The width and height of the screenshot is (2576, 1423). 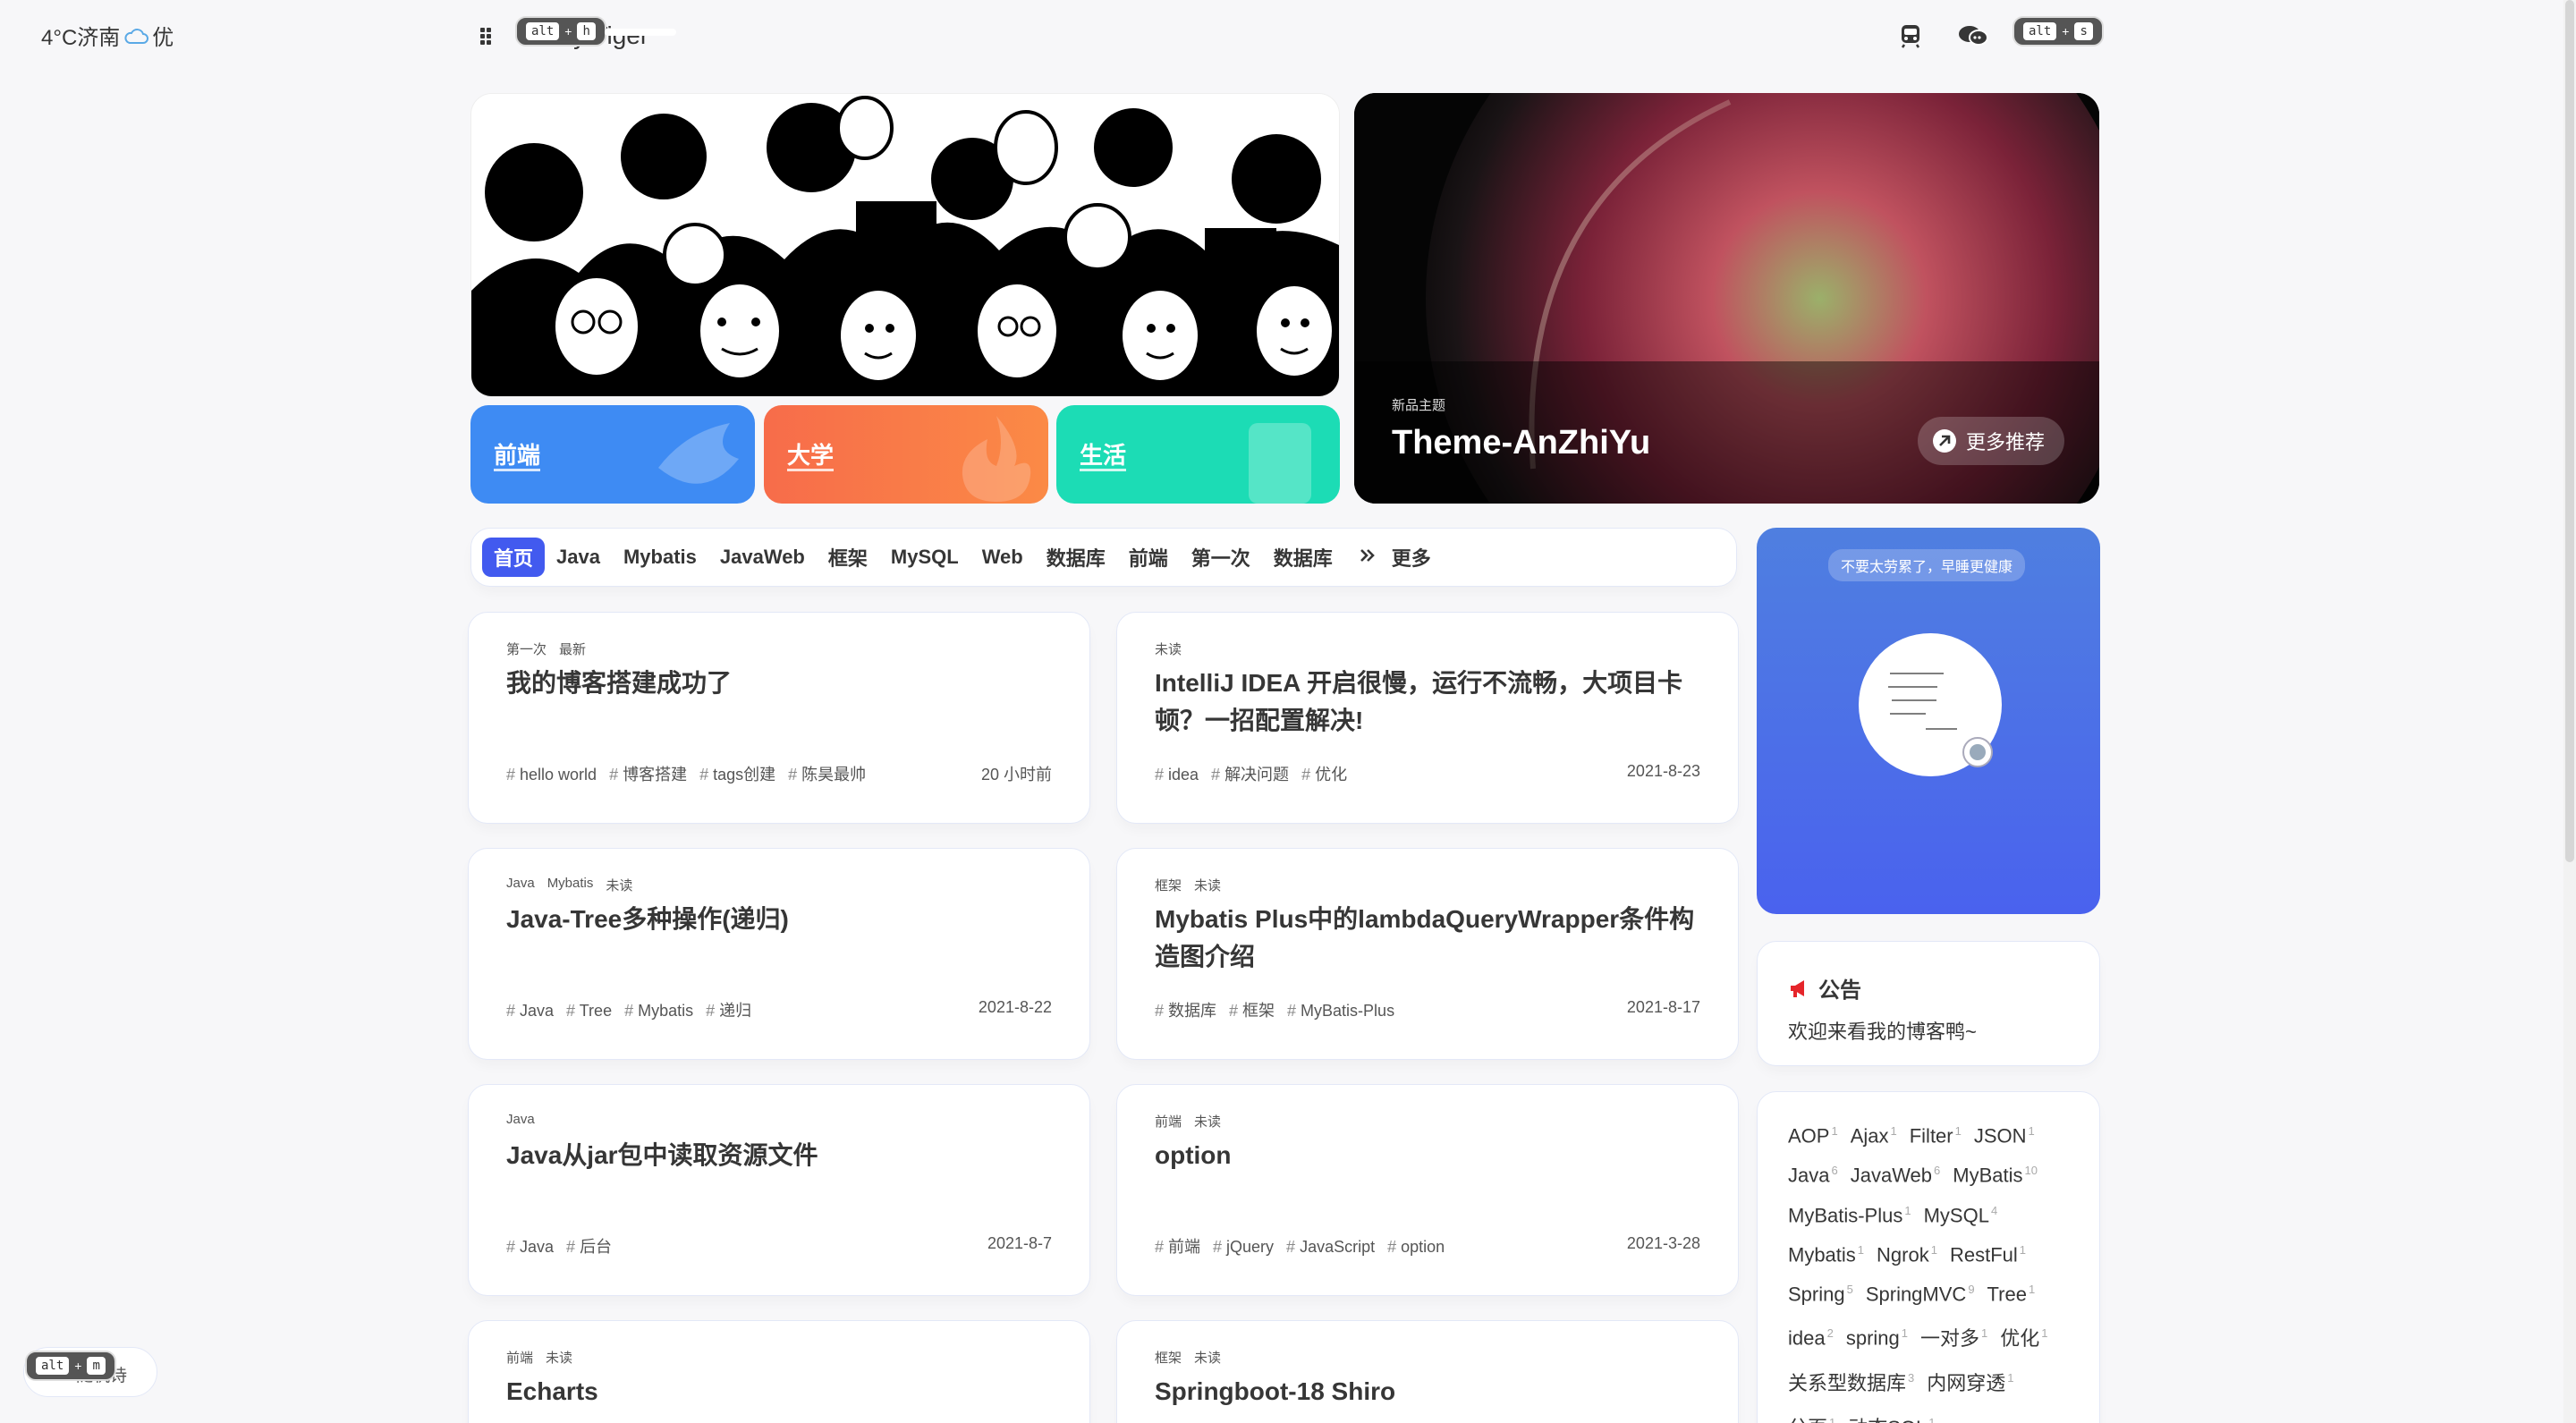 What do you see at coordinates (1849, 1215) in the screenshot?
I see `tag-cloud-item: MyBatis-Plus 1` at bounding box center [1849, 1215].